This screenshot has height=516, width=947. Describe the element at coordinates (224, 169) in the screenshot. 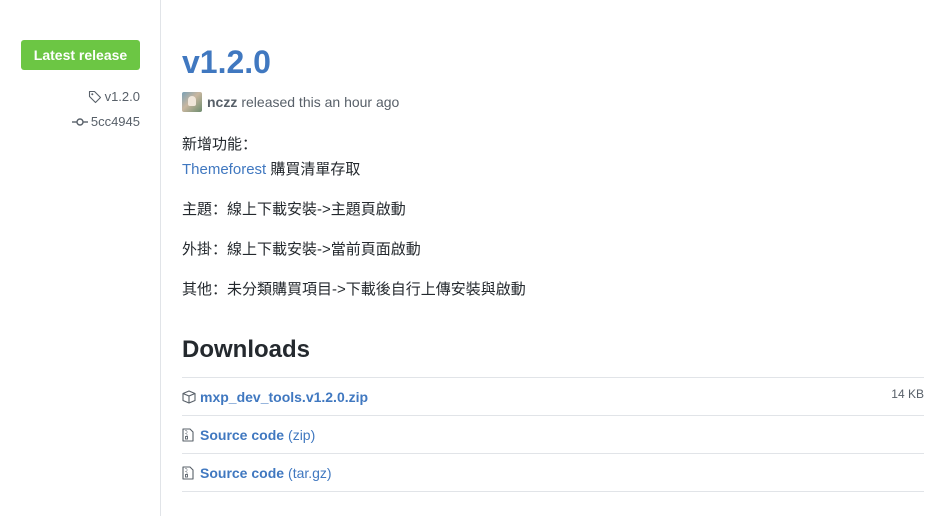

I see `themeforest-link: Themeforest` at that location.